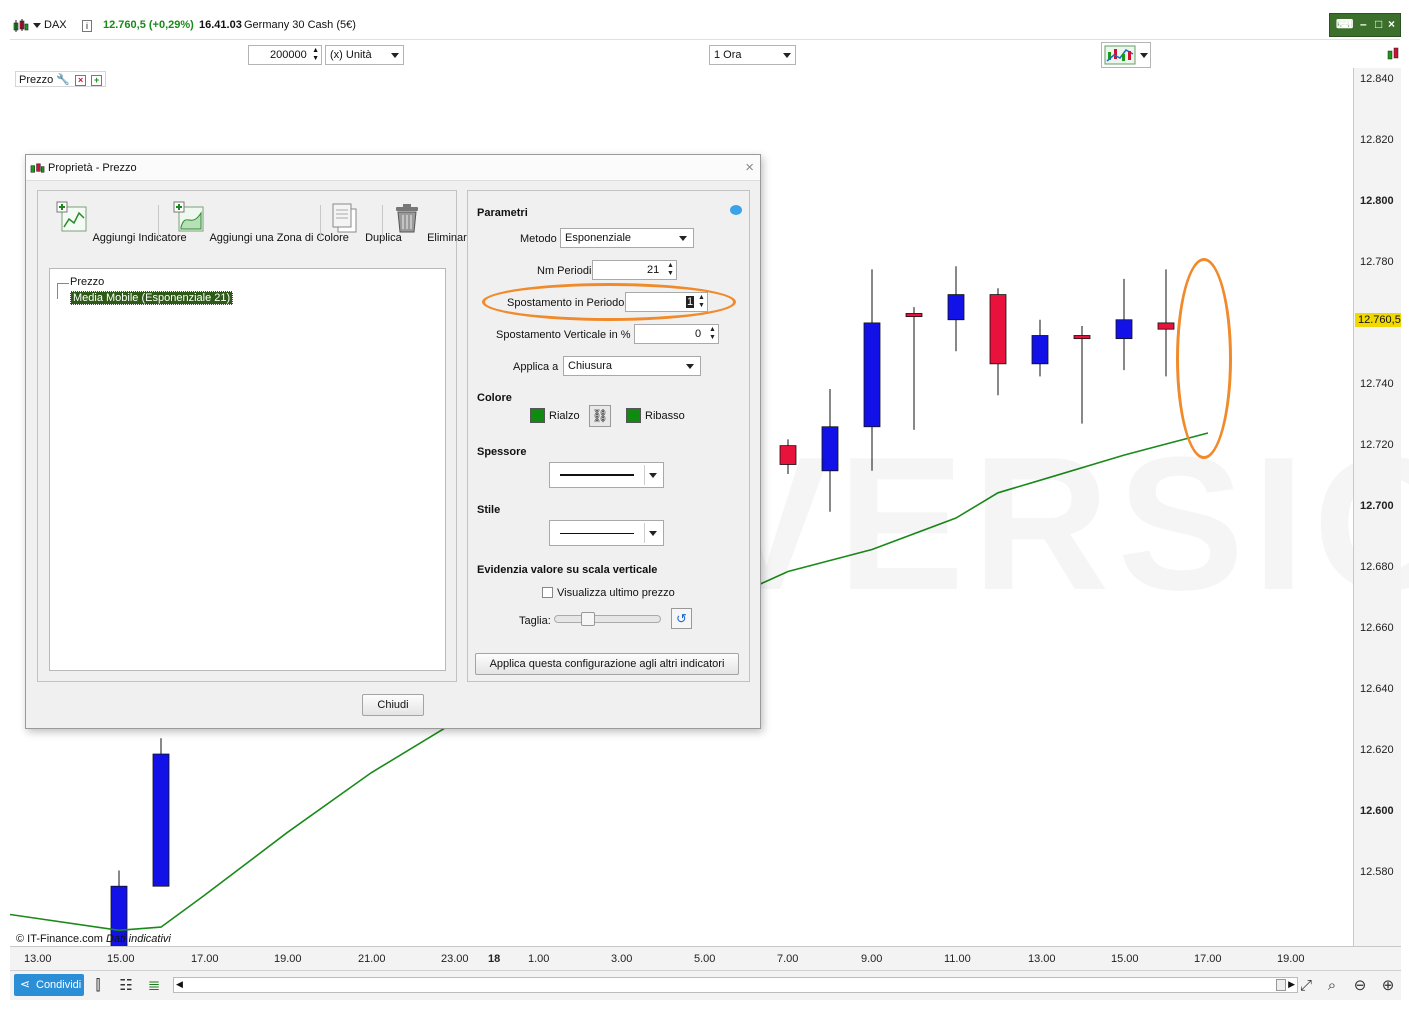  What do you see at coordinates (1393, 55) in the screenshot?
I see `side-chart-icon` at bounding box center [1393, 55].